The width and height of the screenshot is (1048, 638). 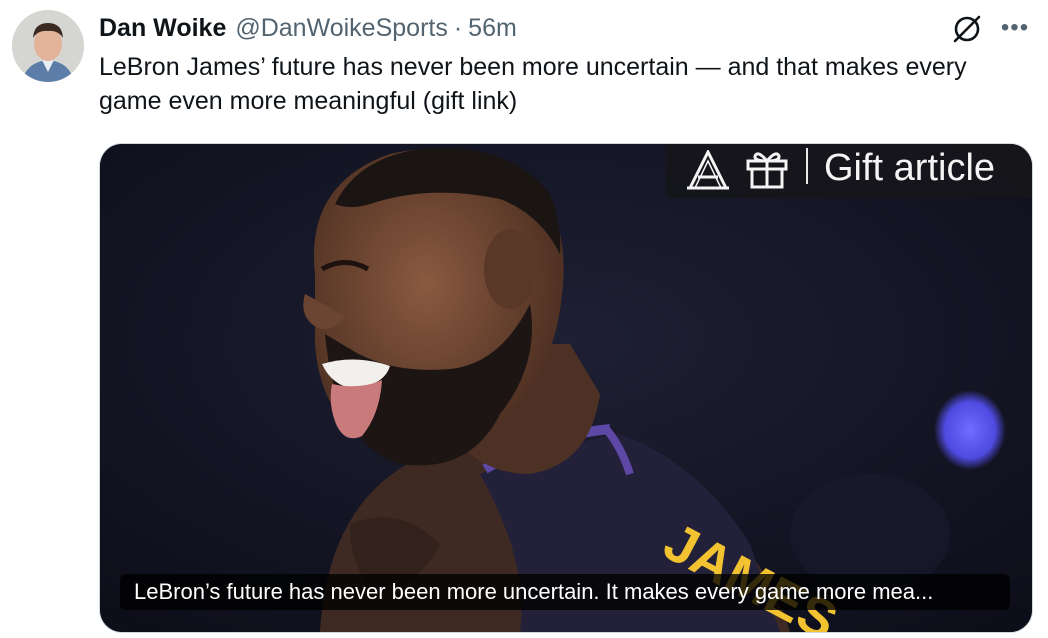 I want to click on timestamp: 56m, so click(x=492, y=28).